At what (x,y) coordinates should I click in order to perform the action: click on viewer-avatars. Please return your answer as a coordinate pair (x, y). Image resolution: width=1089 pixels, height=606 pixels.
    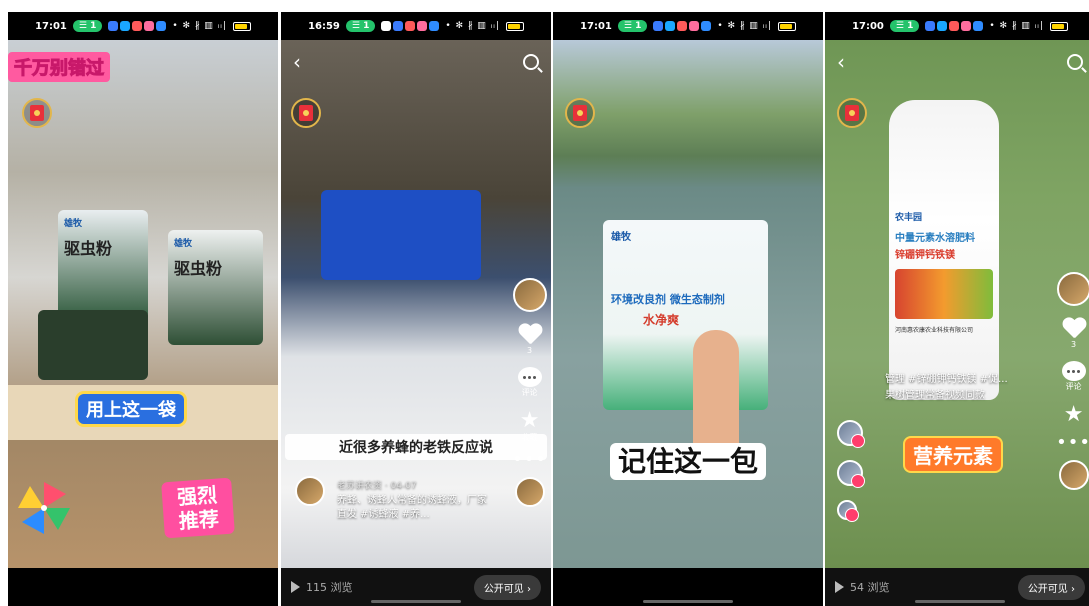
    Looking at the image, I should click on (851, 471).